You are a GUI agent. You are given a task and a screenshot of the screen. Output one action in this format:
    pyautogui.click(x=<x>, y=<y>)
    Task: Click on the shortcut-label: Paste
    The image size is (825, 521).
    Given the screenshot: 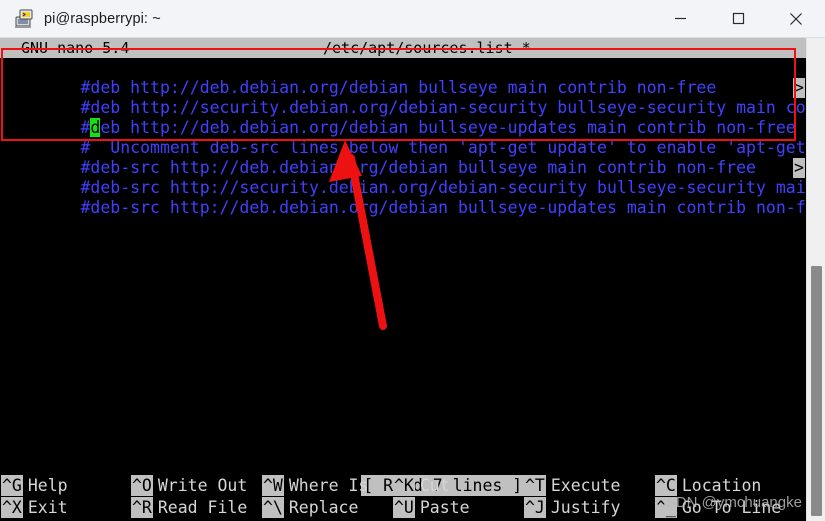 What is the action you would take?
    pyautogui.click(x=444, y=507)
    